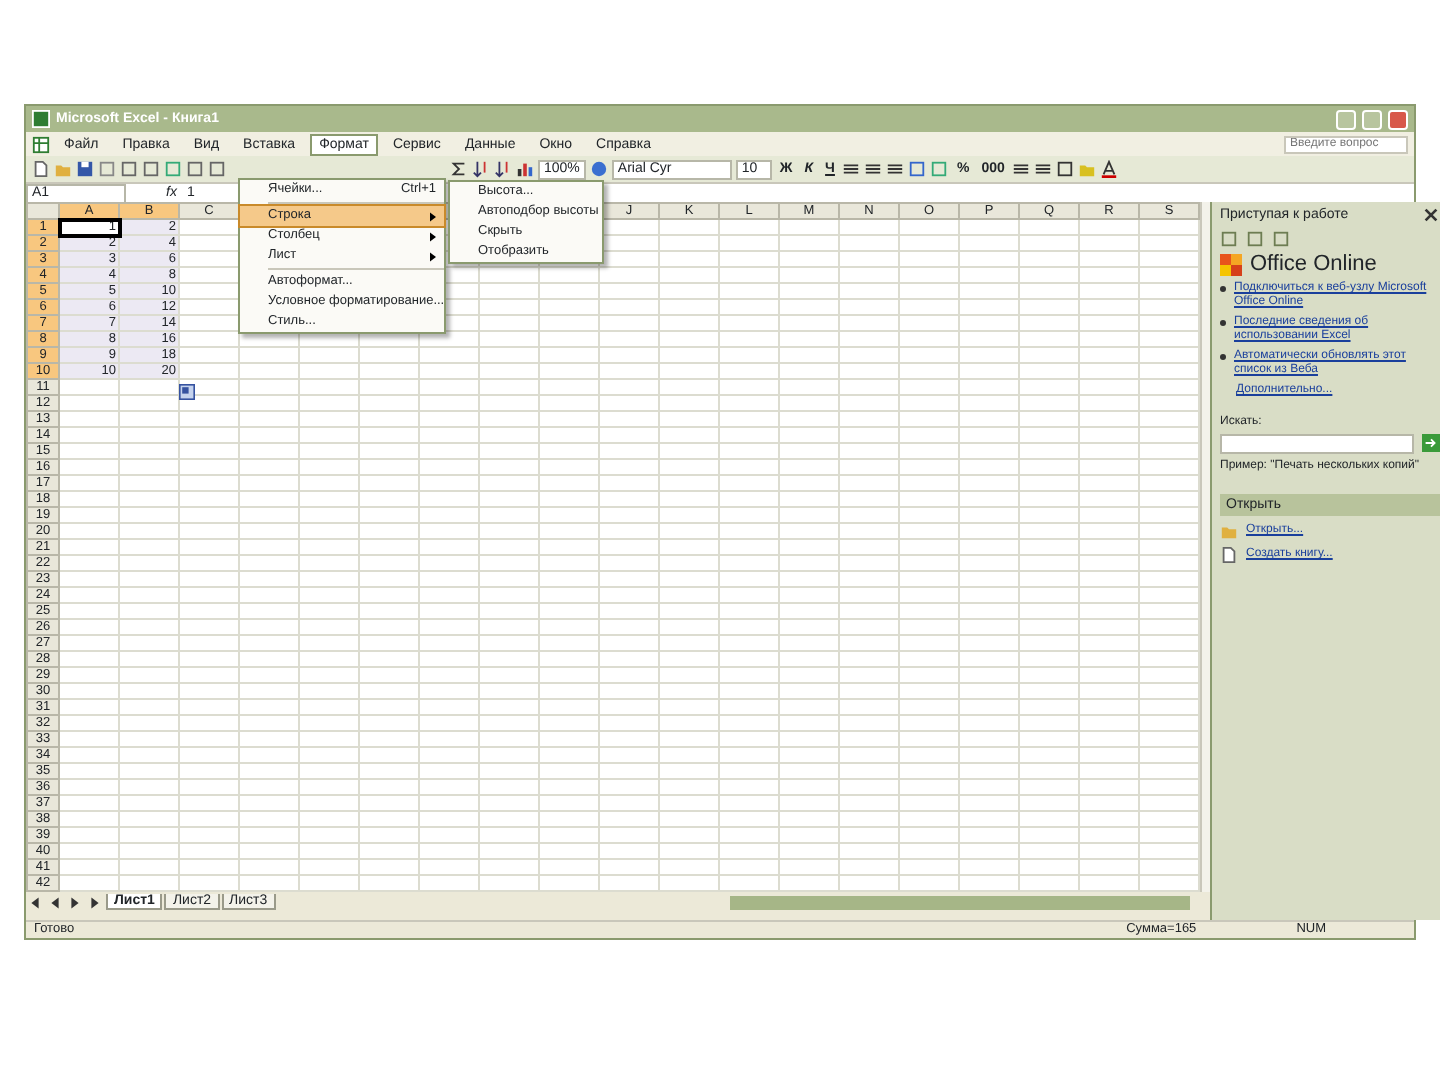 This screenshot has width=1440, height=1080. I want to click on save-icon, so click(85, 169).